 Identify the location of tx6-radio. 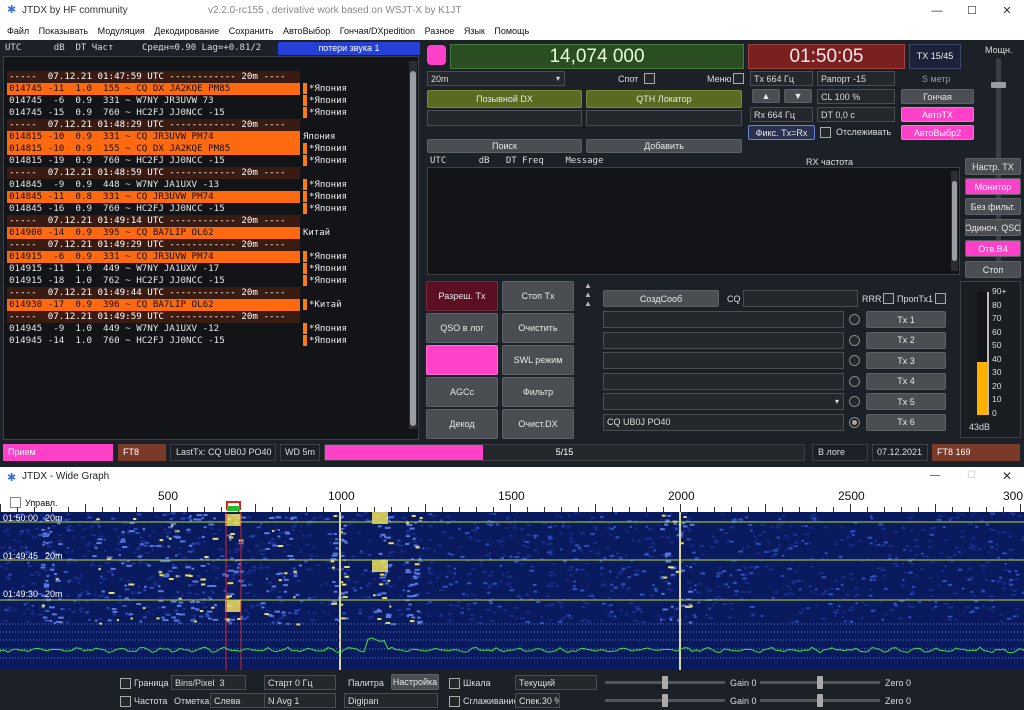
(854, 422).